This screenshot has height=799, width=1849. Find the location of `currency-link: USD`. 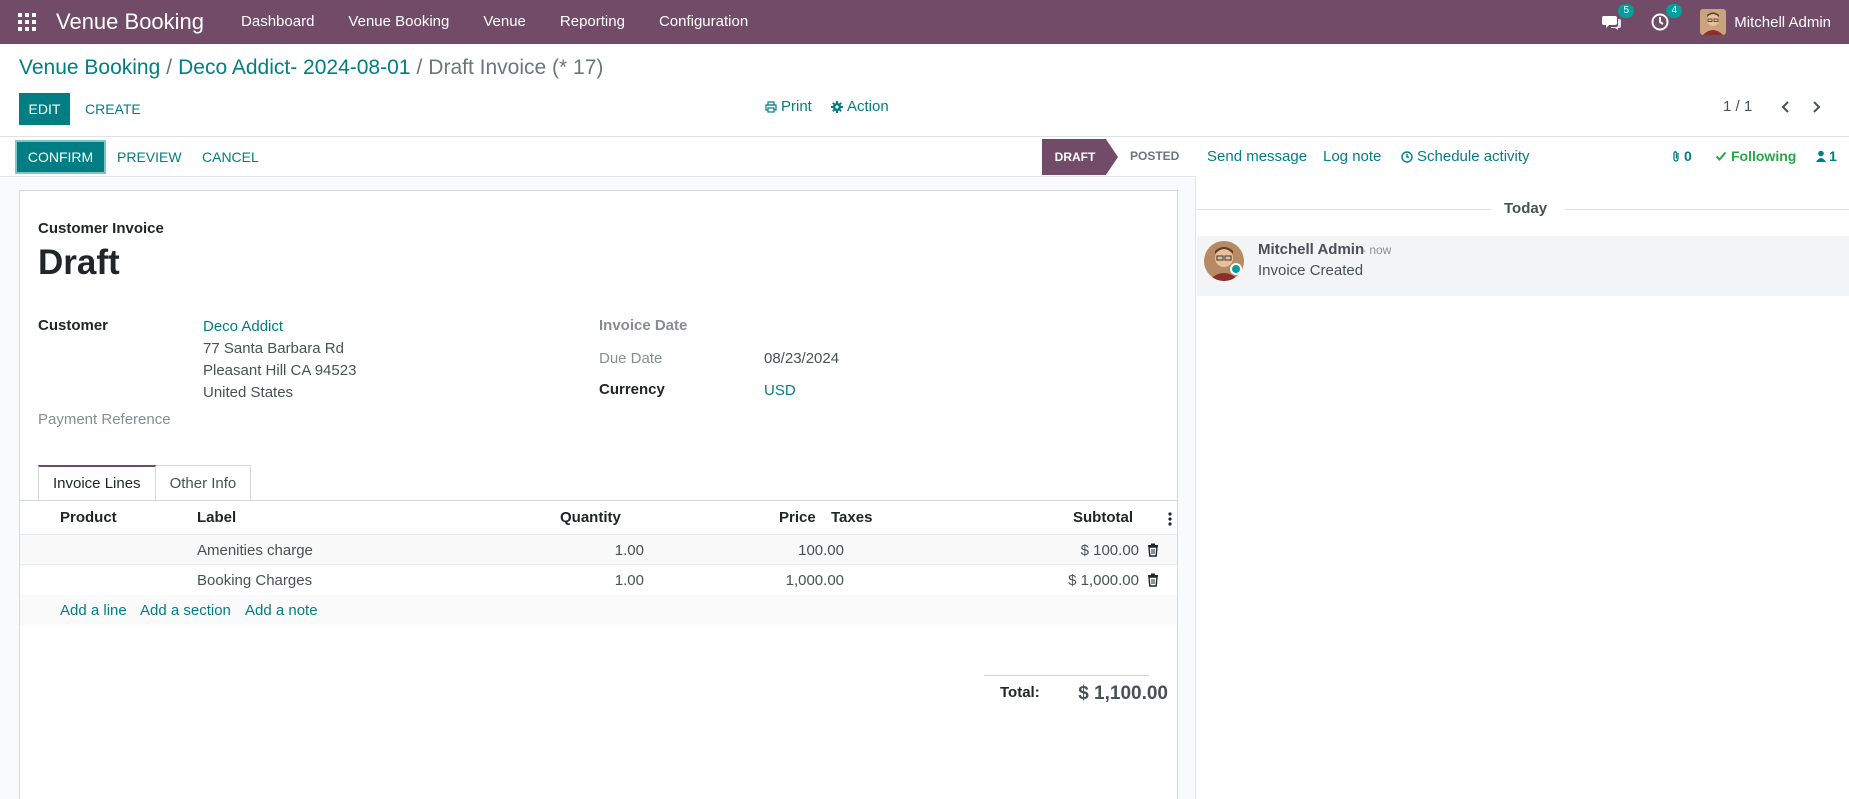

currency-link: USD is located at coordinates (780, 390).